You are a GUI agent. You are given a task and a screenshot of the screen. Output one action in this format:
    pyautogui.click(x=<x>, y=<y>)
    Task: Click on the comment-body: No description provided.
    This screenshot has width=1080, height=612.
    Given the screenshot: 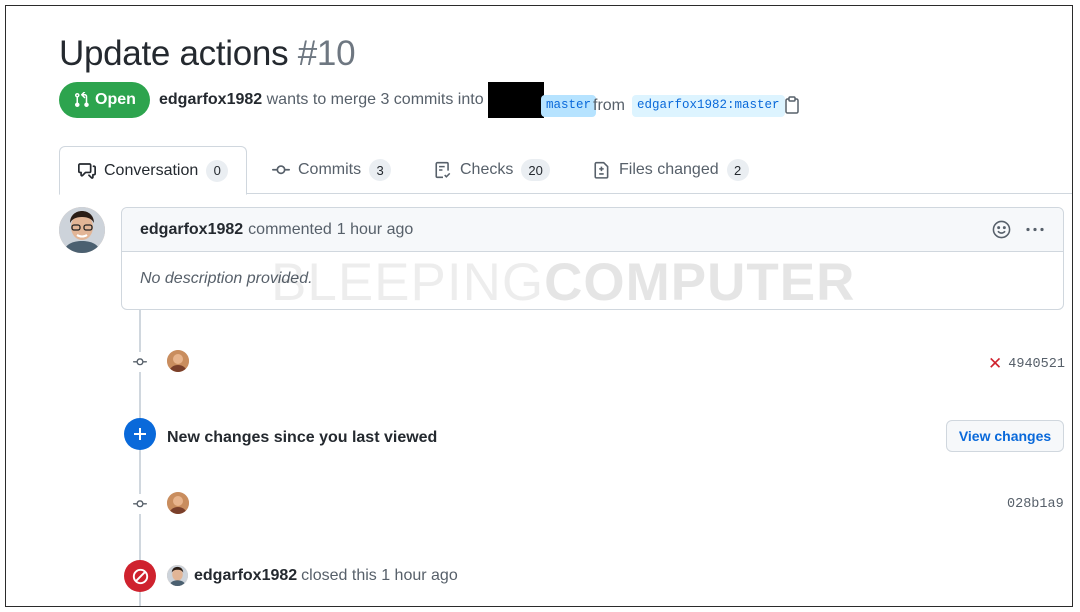 What is the action you would take?
    pyautogui.click(x=226, y=278)
    